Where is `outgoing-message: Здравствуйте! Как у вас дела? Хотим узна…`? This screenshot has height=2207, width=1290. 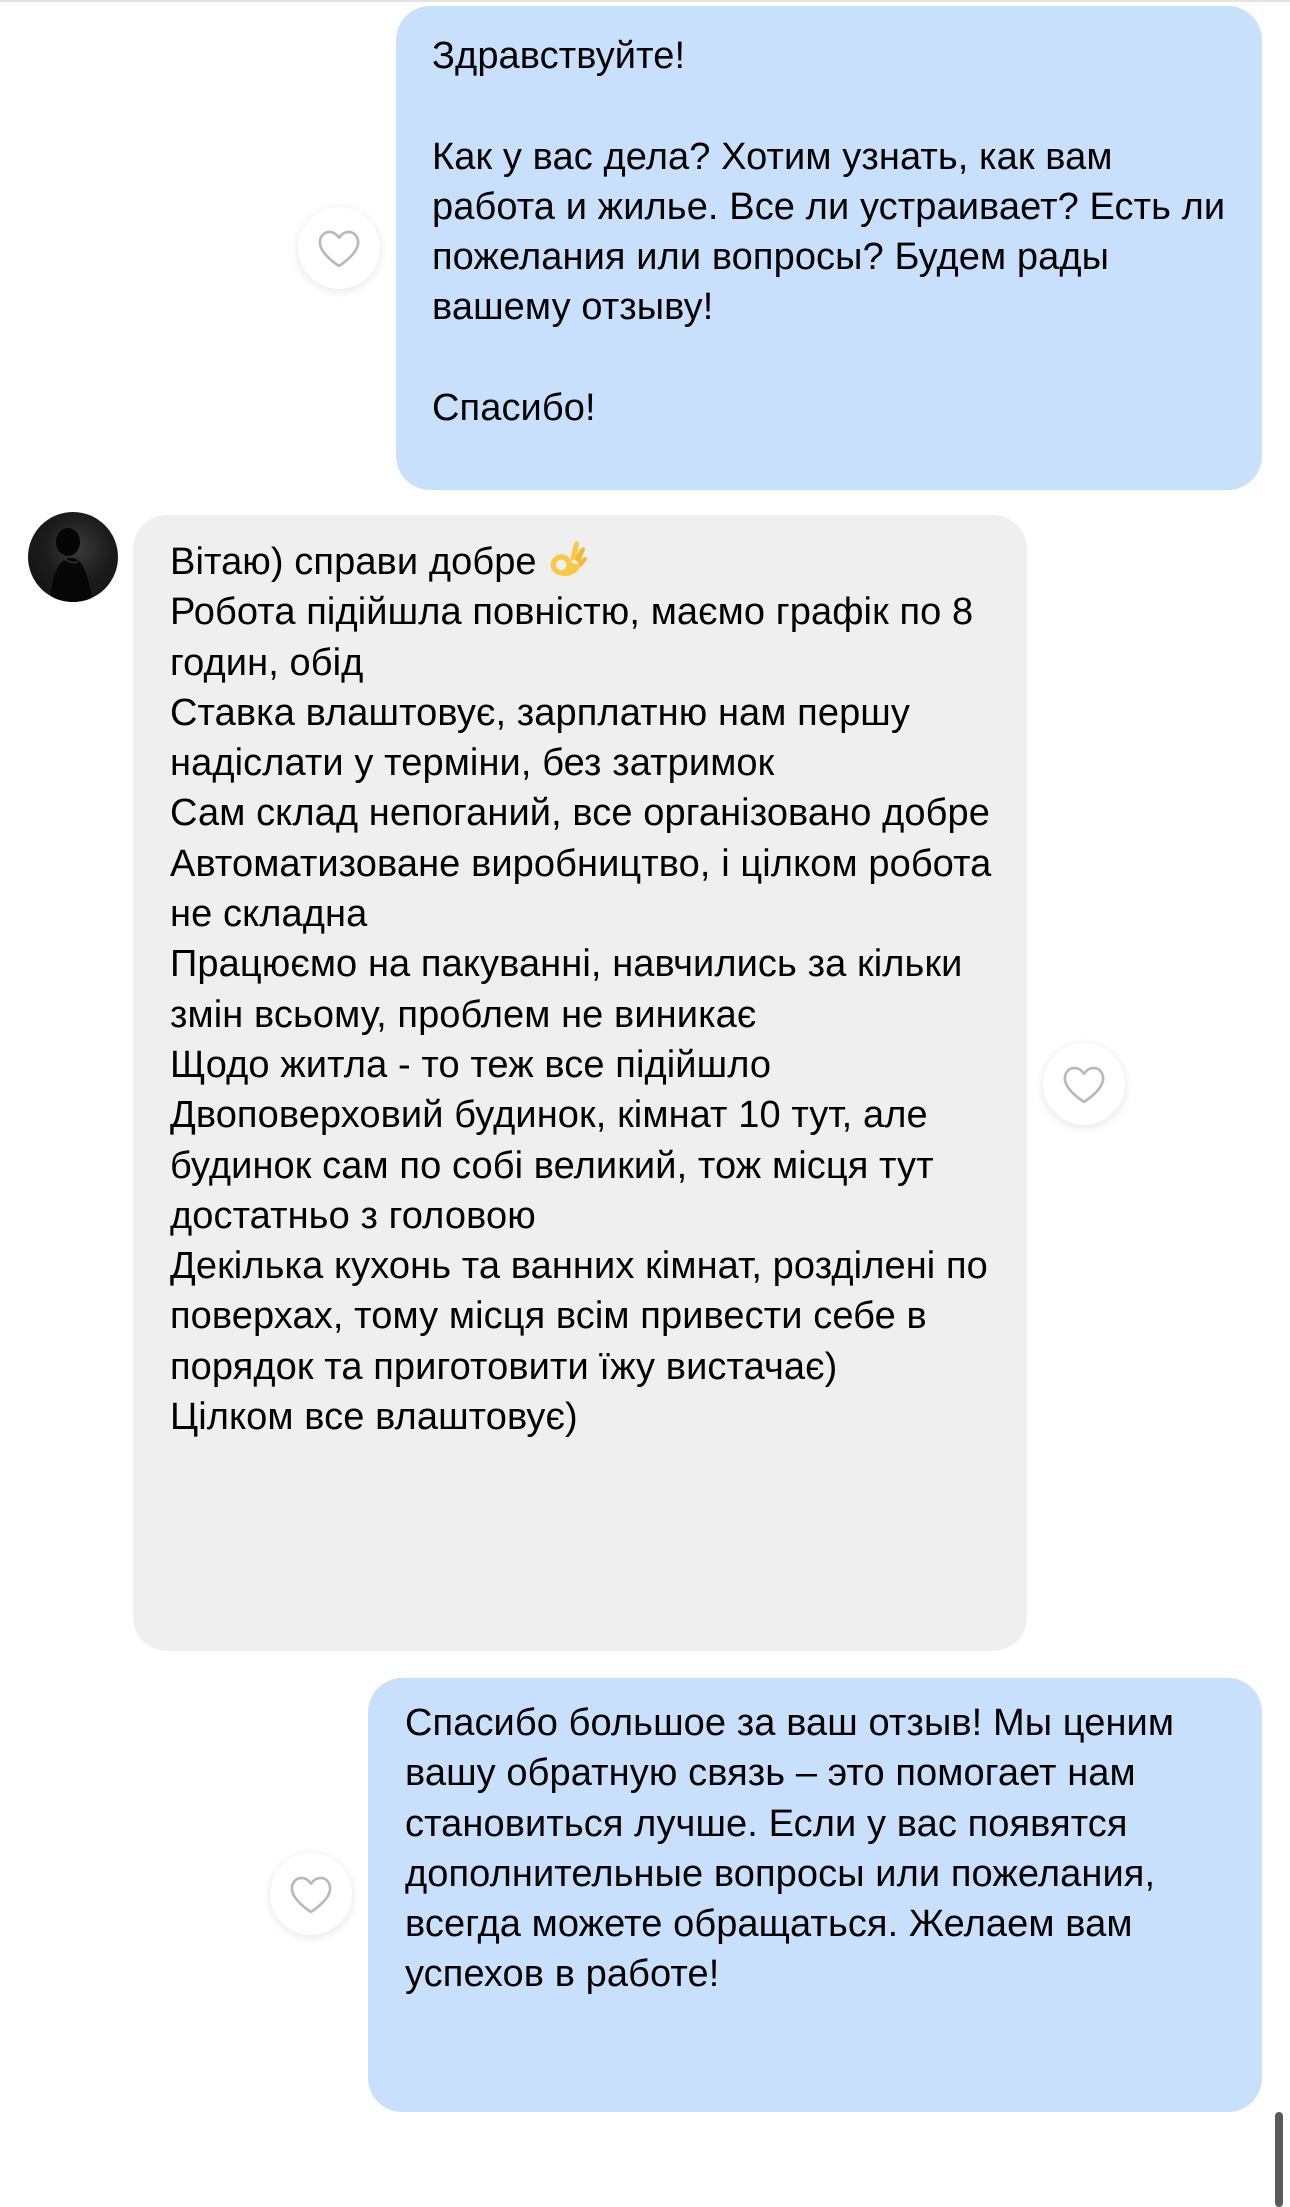 outgoing-message: Здравствуйте! Как у вас дела? Хотим узна… is located at coordinates (829, 248).